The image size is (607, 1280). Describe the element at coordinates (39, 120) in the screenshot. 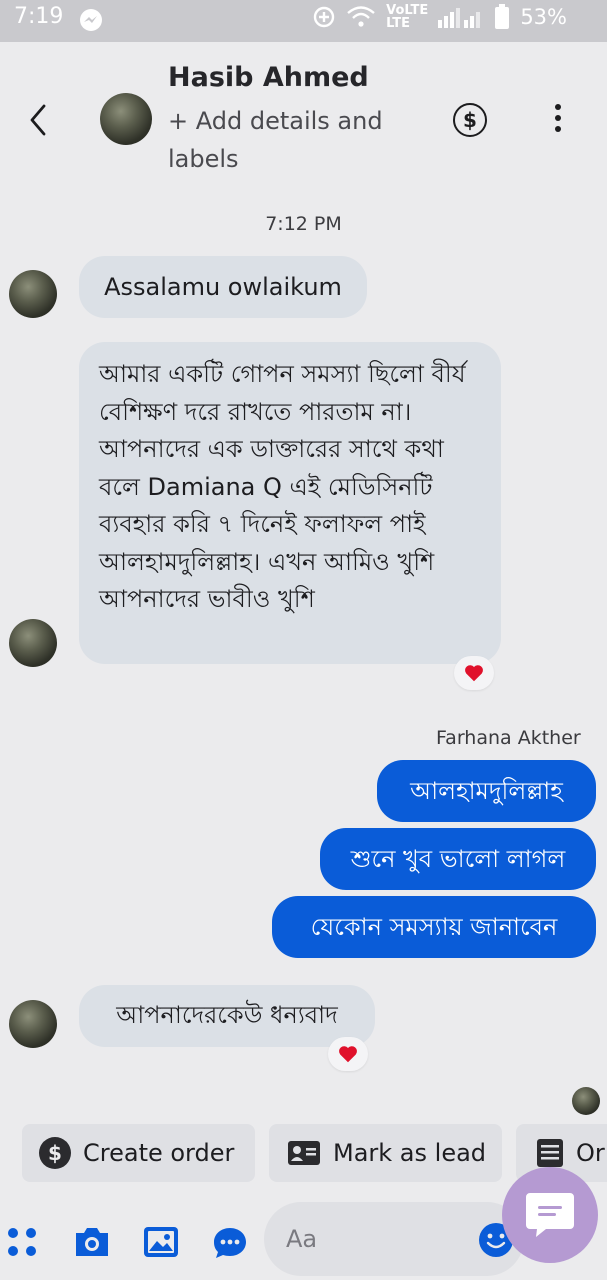

I see `back-button` at that location.